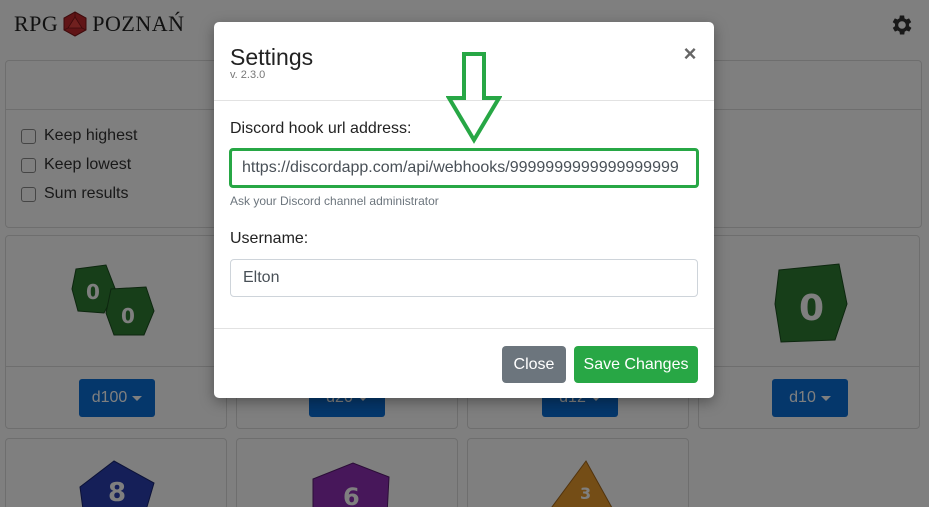  Describe the element at coordinates (272, 57) in the screenshot. I see `modal-title: Settings` at that location.